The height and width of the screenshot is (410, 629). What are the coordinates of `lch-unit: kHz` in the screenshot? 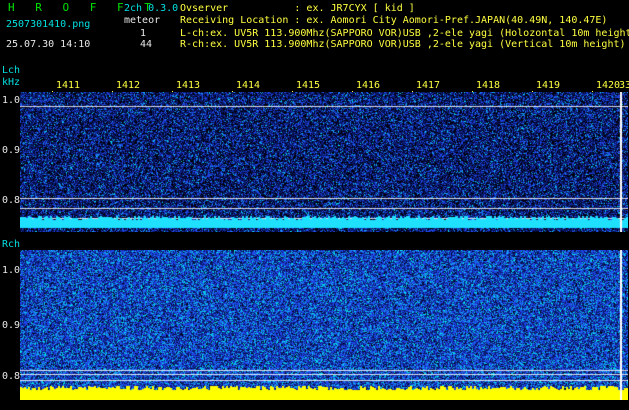 It's located at (11, 82).